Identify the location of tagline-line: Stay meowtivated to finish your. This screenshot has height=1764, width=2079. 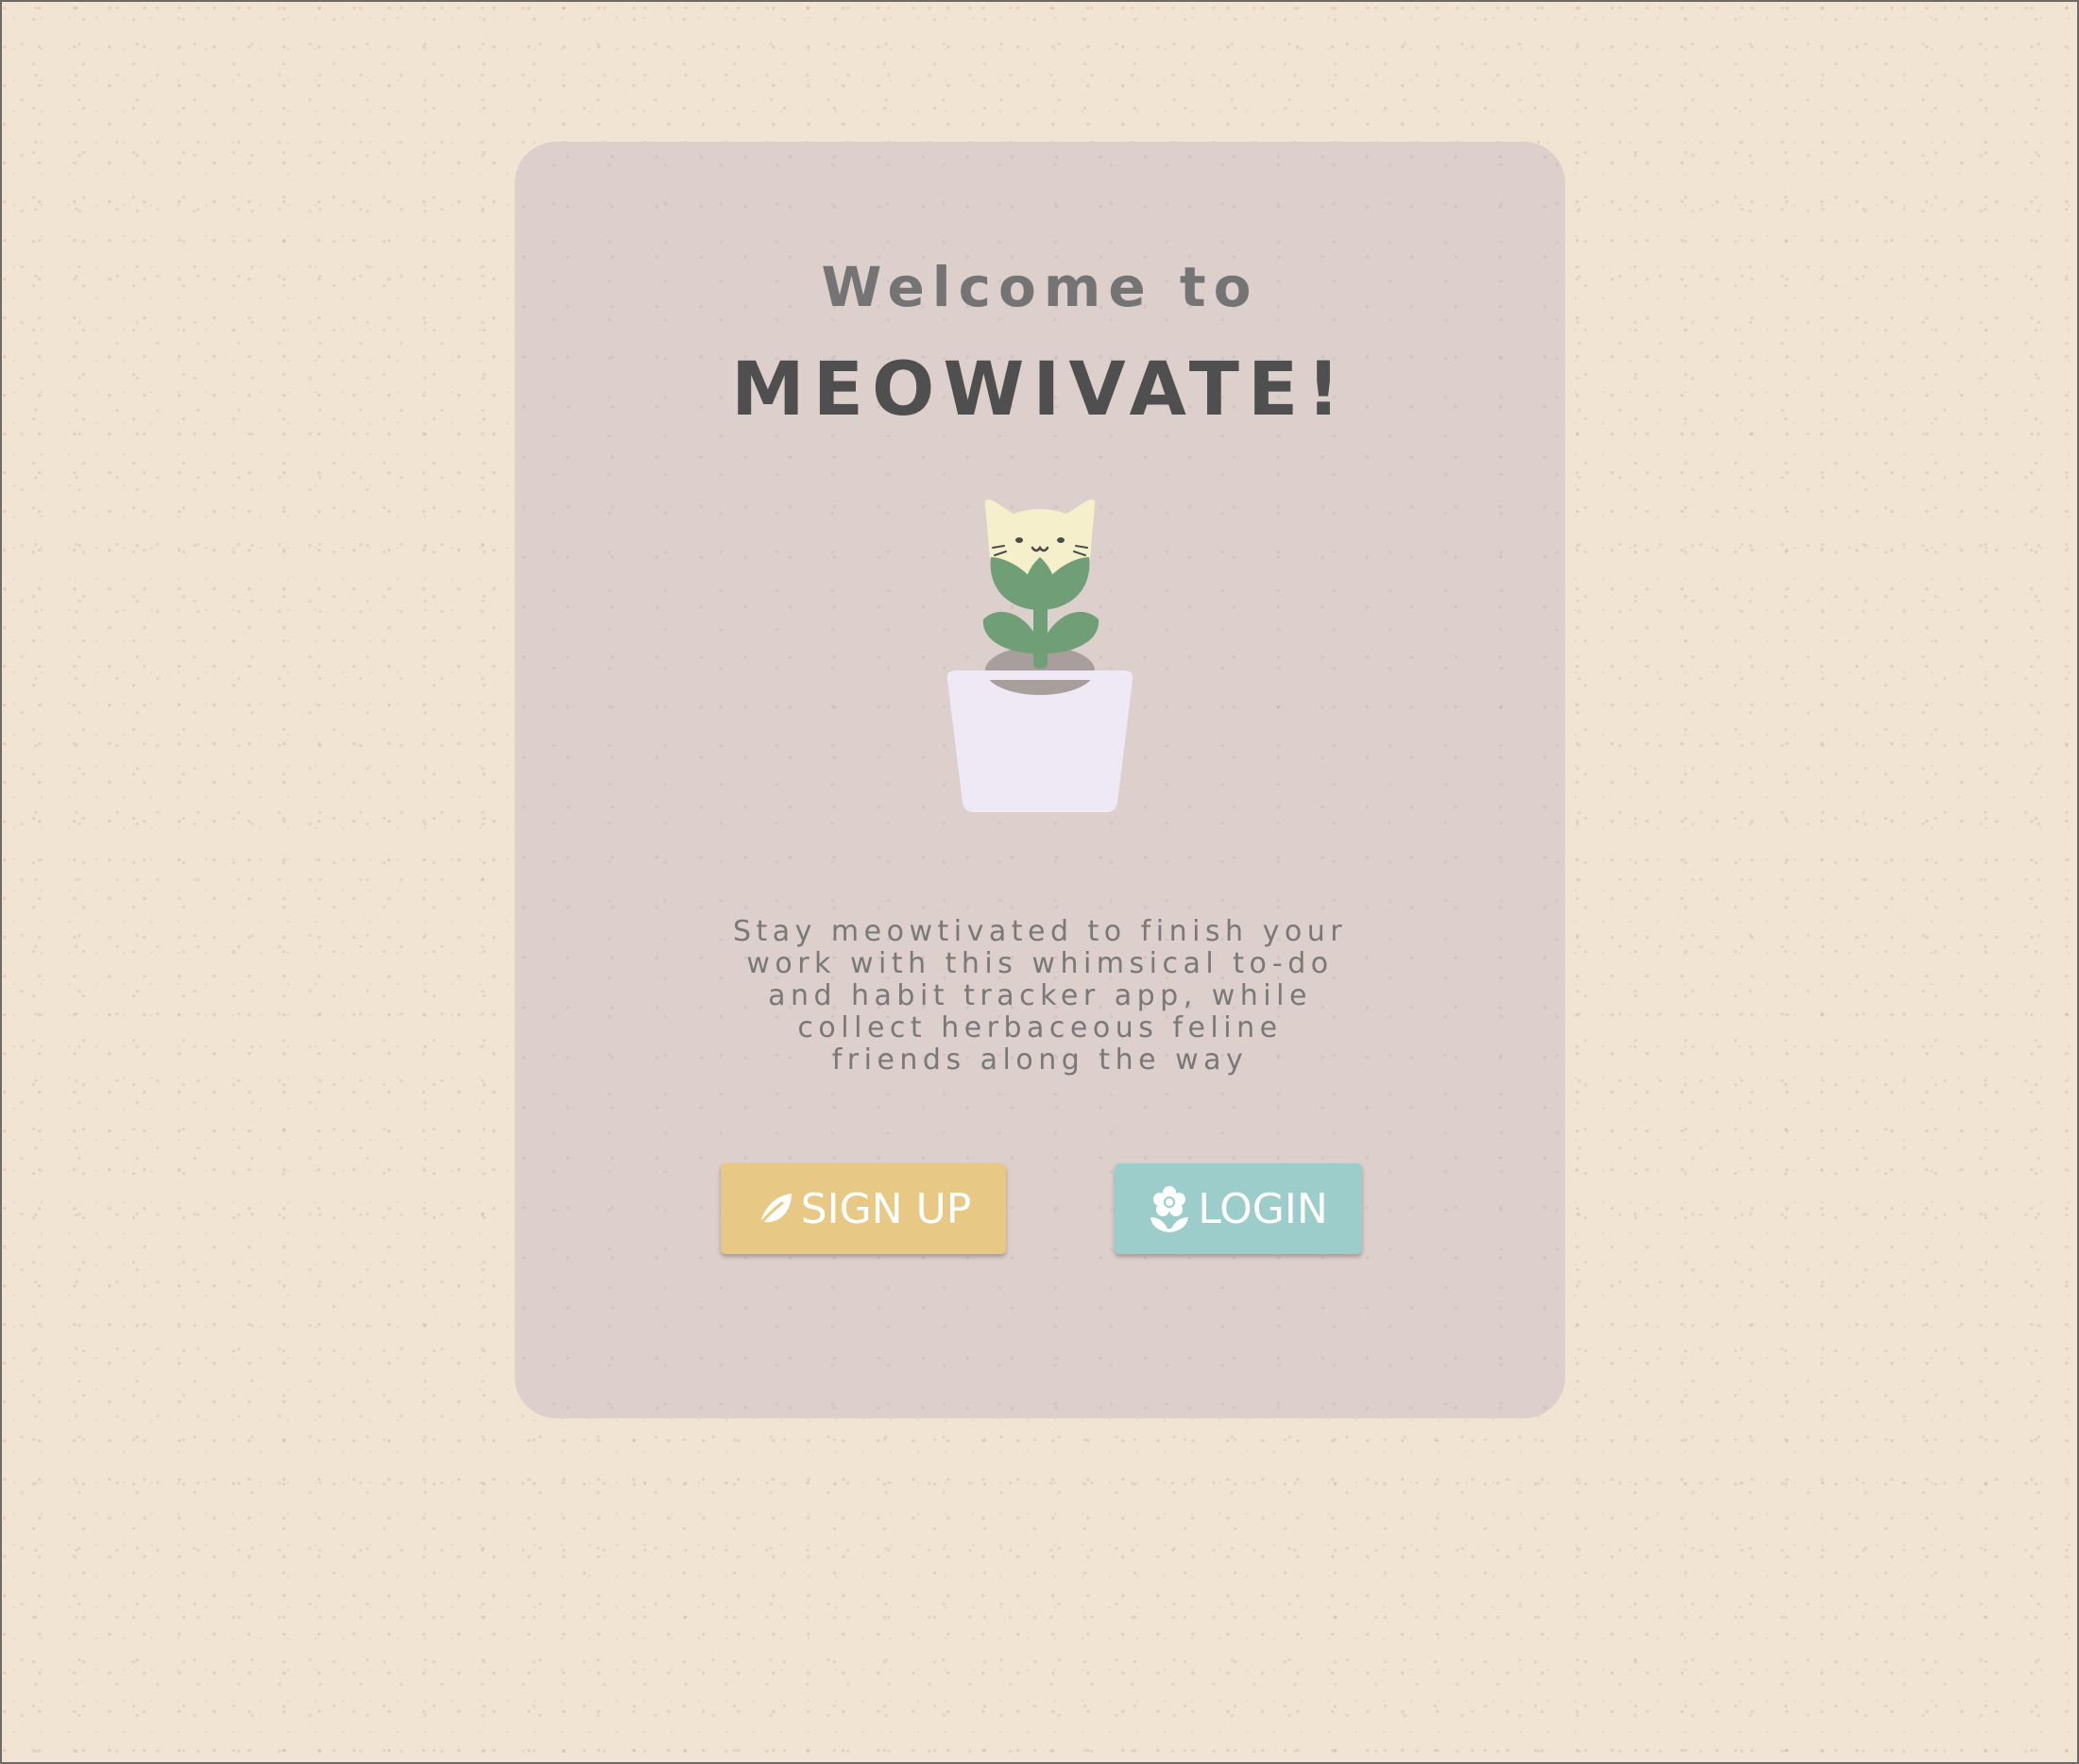
(1040, 931).